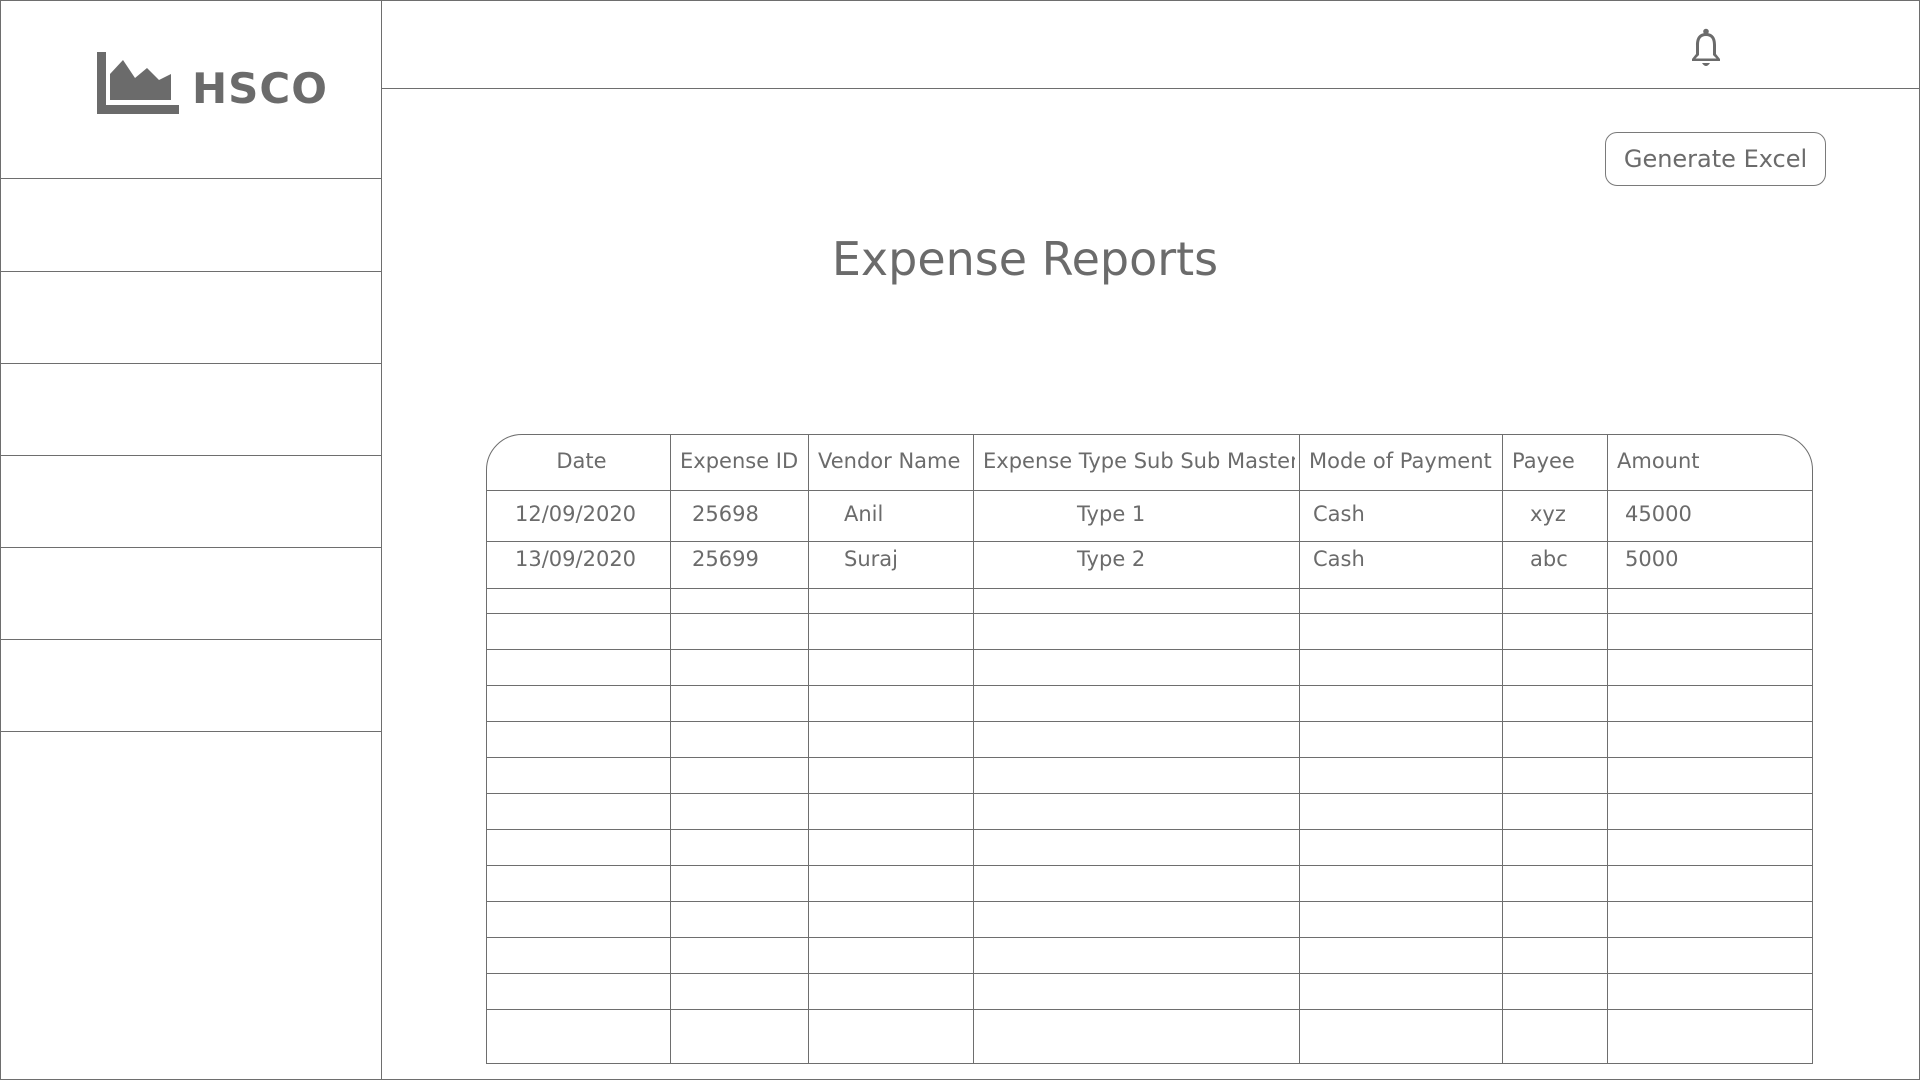 The height and width of the screenshot is (1080, 1920). Describe the element at coordinates (576, 514) in the screenshot. I see `table-cell: 12/09/2020` at that location.